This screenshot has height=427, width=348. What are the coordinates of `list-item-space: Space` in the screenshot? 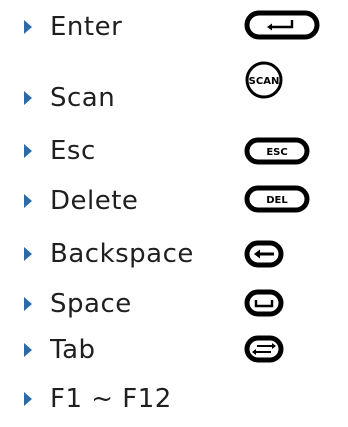 It's located at (174, 304).